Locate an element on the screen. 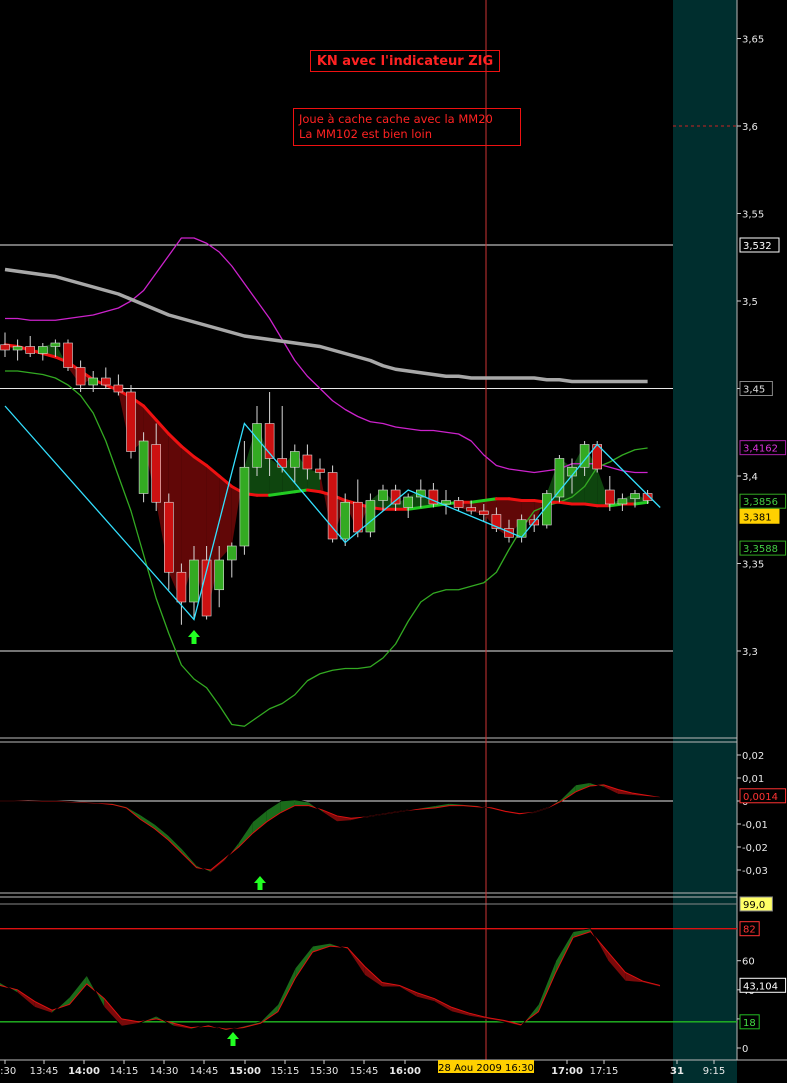 This screenshot has width=787, height=1083. time-tick-label: 15:45 is located at coordinates (364, 1071).